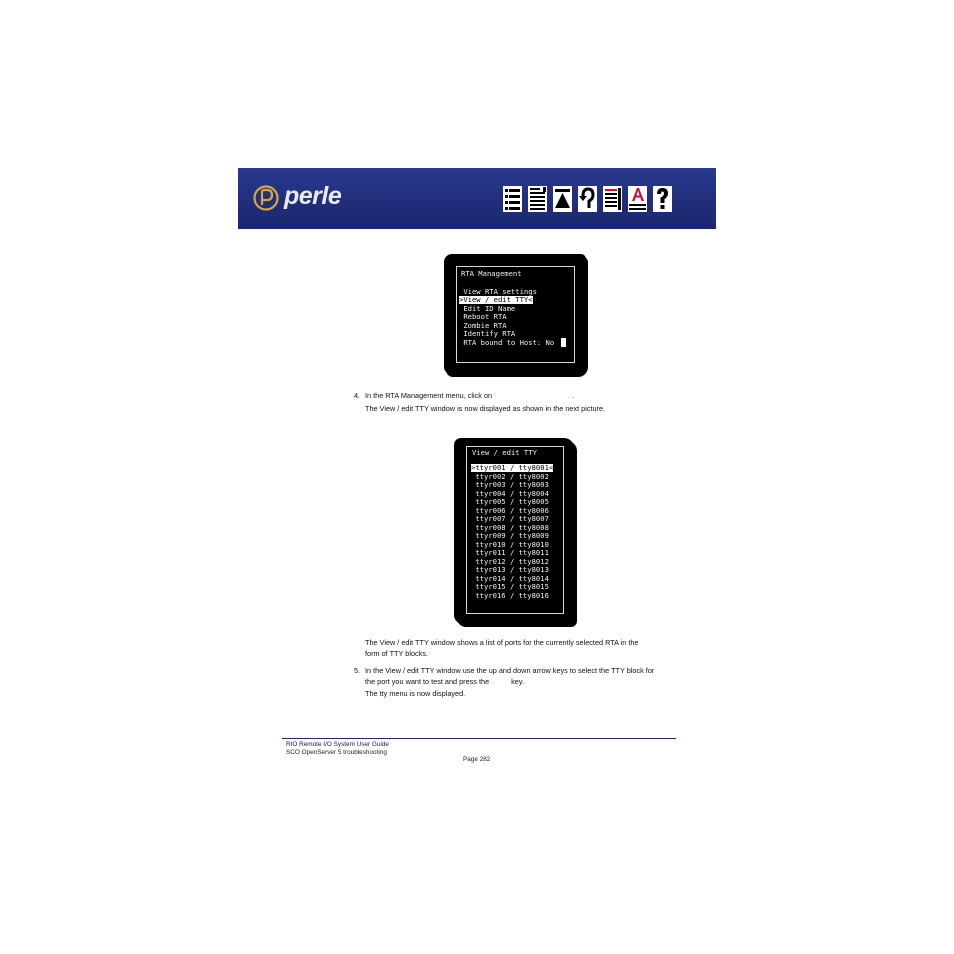 The width and height of the screenshot is (954, 954). I want to click on tty-row: >ttyr001 / tty8001<, so click(512, 468).